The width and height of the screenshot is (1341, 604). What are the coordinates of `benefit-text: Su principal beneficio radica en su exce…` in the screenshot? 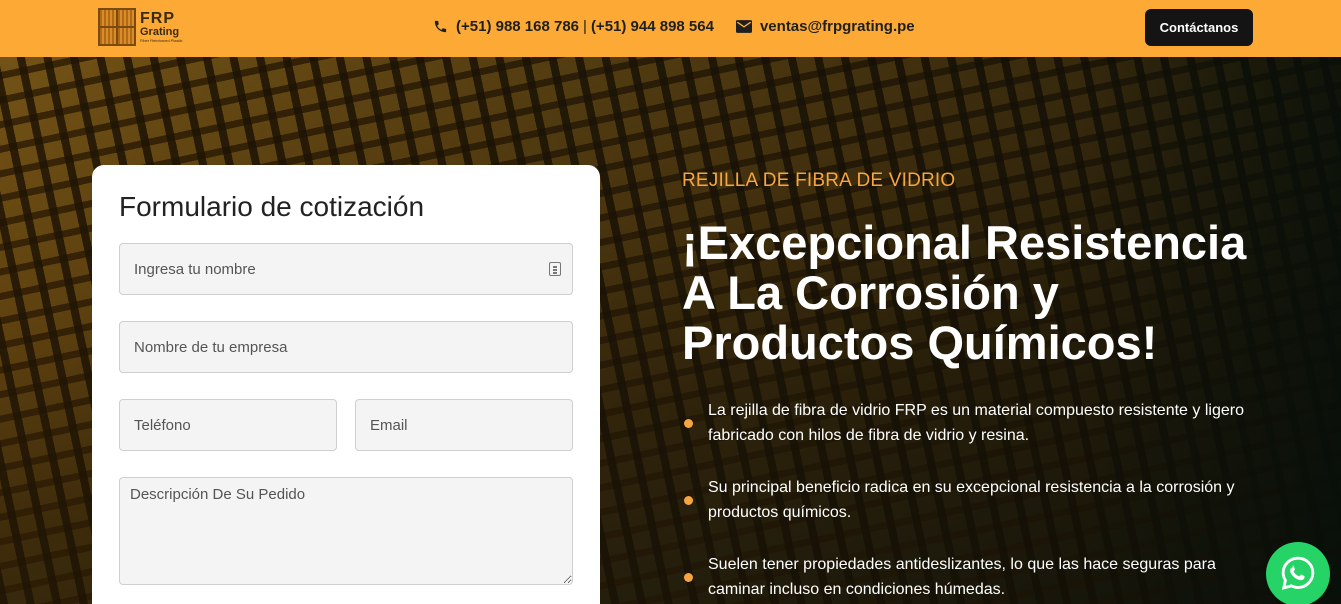 It's located at (971, 500).